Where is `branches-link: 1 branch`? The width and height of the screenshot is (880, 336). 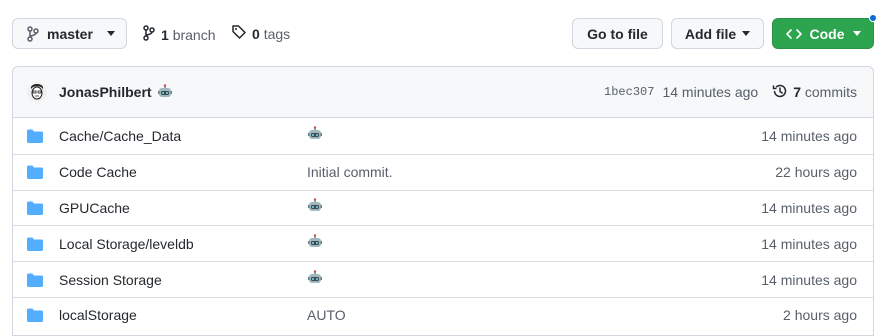
branches-link: 1 branch is located at coordinates (179, 34).